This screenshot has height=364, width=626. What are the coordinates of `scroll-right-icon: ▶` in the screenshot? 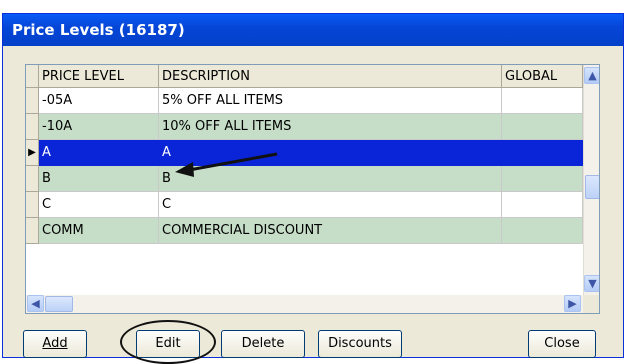 It's located at (572, 303).